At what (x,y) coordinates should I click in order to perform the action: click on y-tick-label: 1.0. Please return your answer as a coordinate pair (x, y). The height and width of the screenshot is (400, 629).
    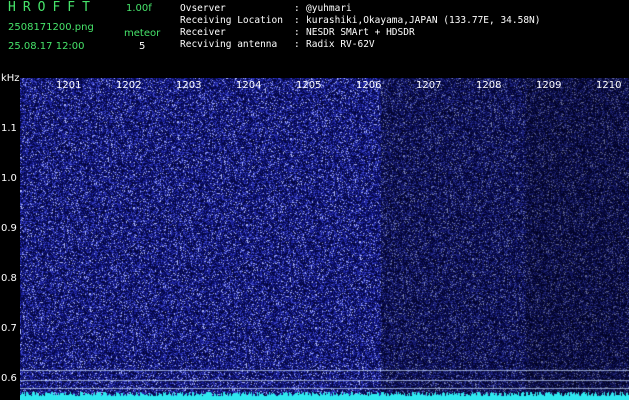
    Looking at the image, I should click on (9, 178).